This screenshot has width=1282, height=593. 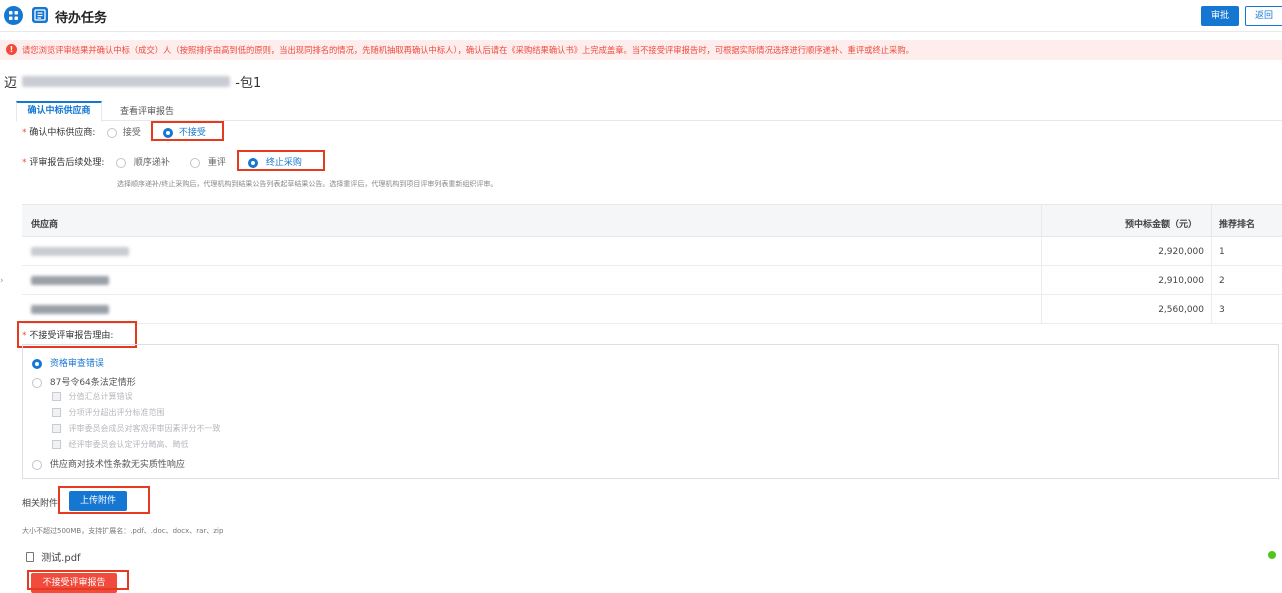 What do you see at coordinates (117, 465) in the screenshot?
I see `reason-technical-label: 供应商对技术性条款无实质性响应` at bounding box center [117, 465].